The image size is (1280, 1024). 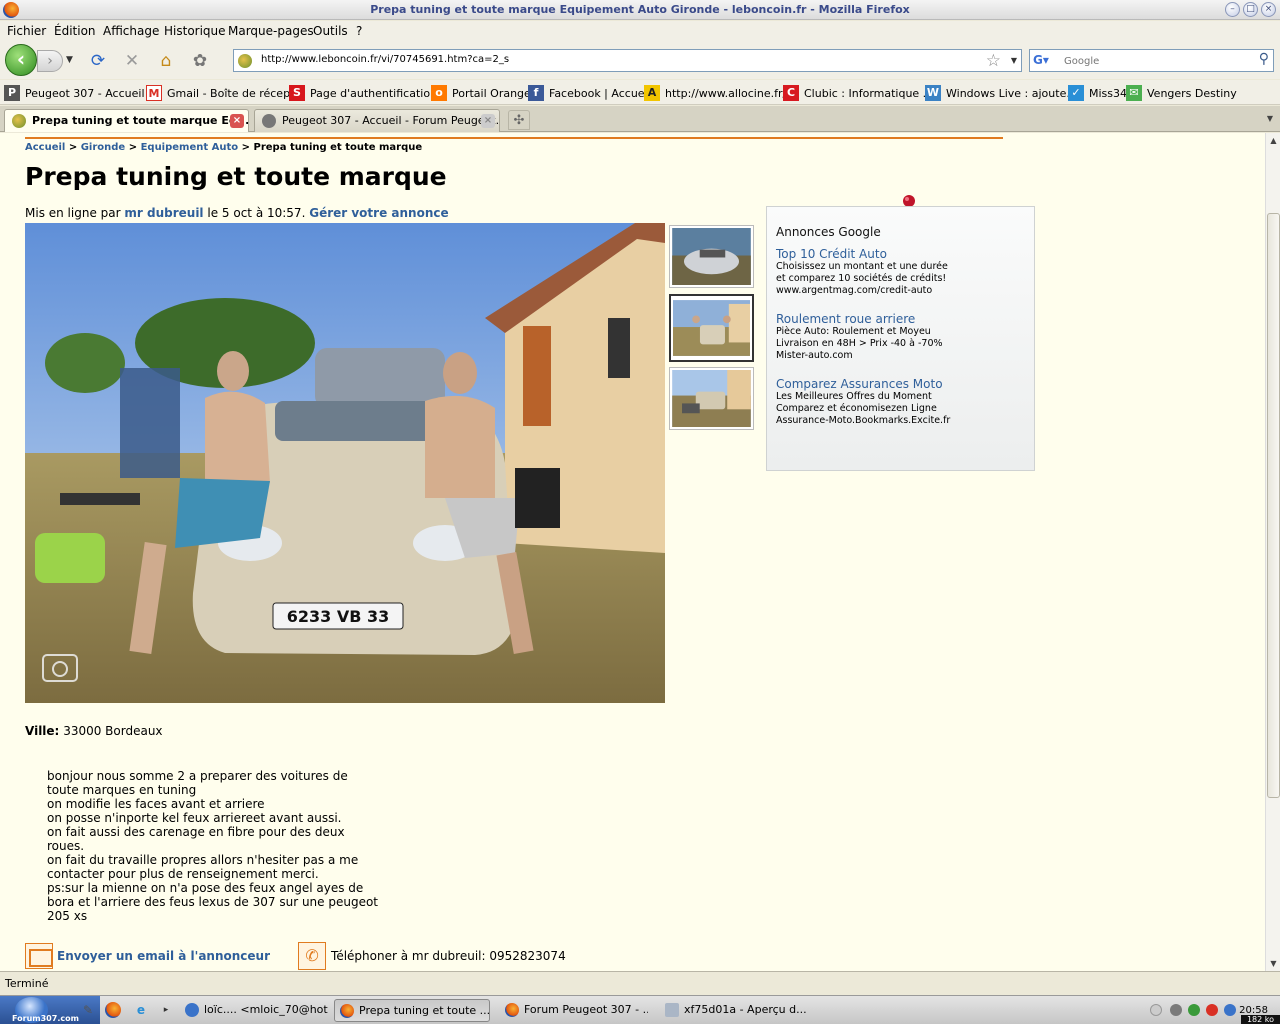 What do you see at coordinates (338, 616) in the screenshot?
I see `license-plate: 6233 VB 33` at bounding box center [338, 616].